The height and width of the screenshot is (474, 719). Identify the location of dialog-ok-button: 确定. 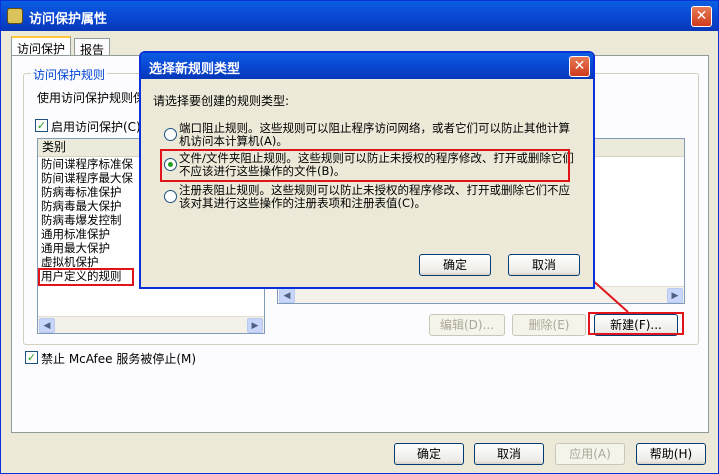
(455, 265).